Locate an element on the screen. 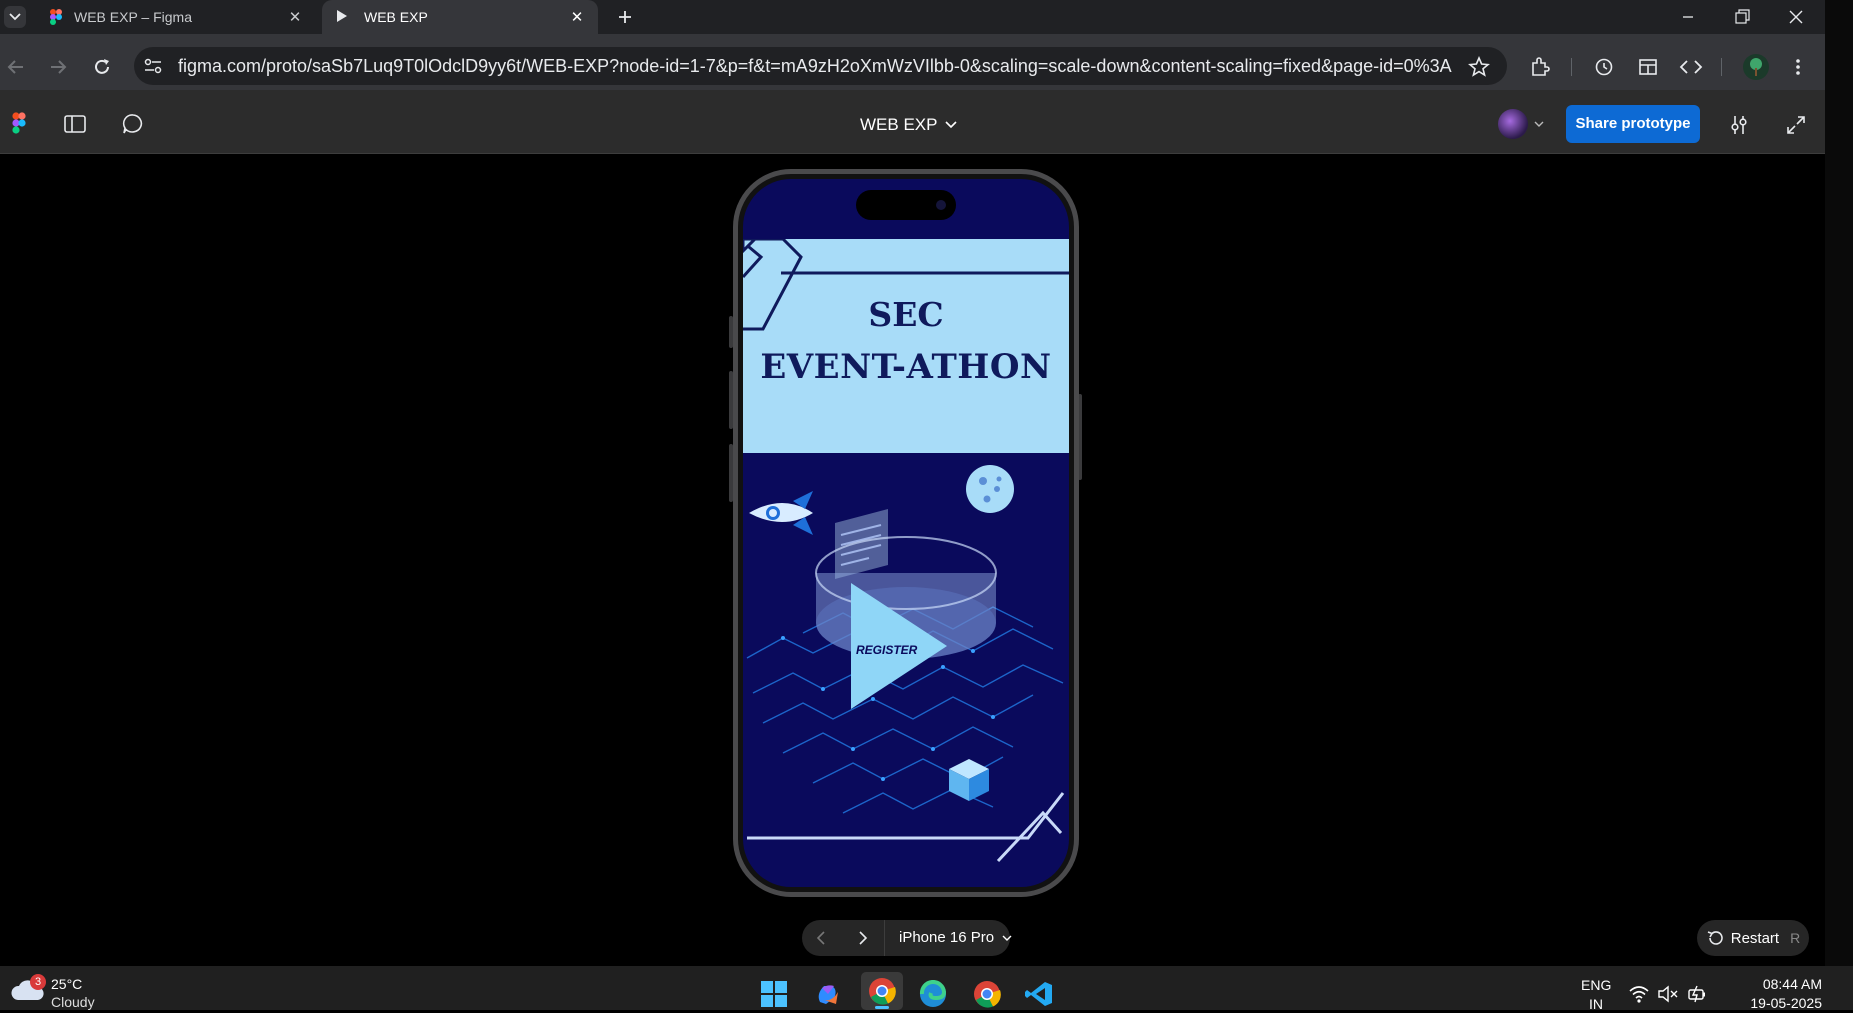 The width and height of the screenshot is (1853, 1013). temperature: 25°C is located at coordinates (67, 984).